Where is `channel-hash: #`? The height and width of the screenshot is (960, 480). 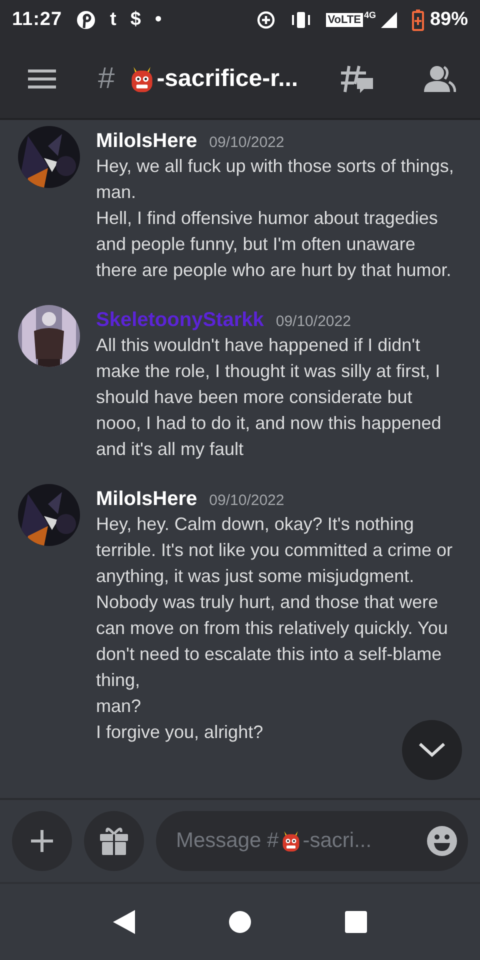
channel-hash: # is located at coordinates (106, 79).